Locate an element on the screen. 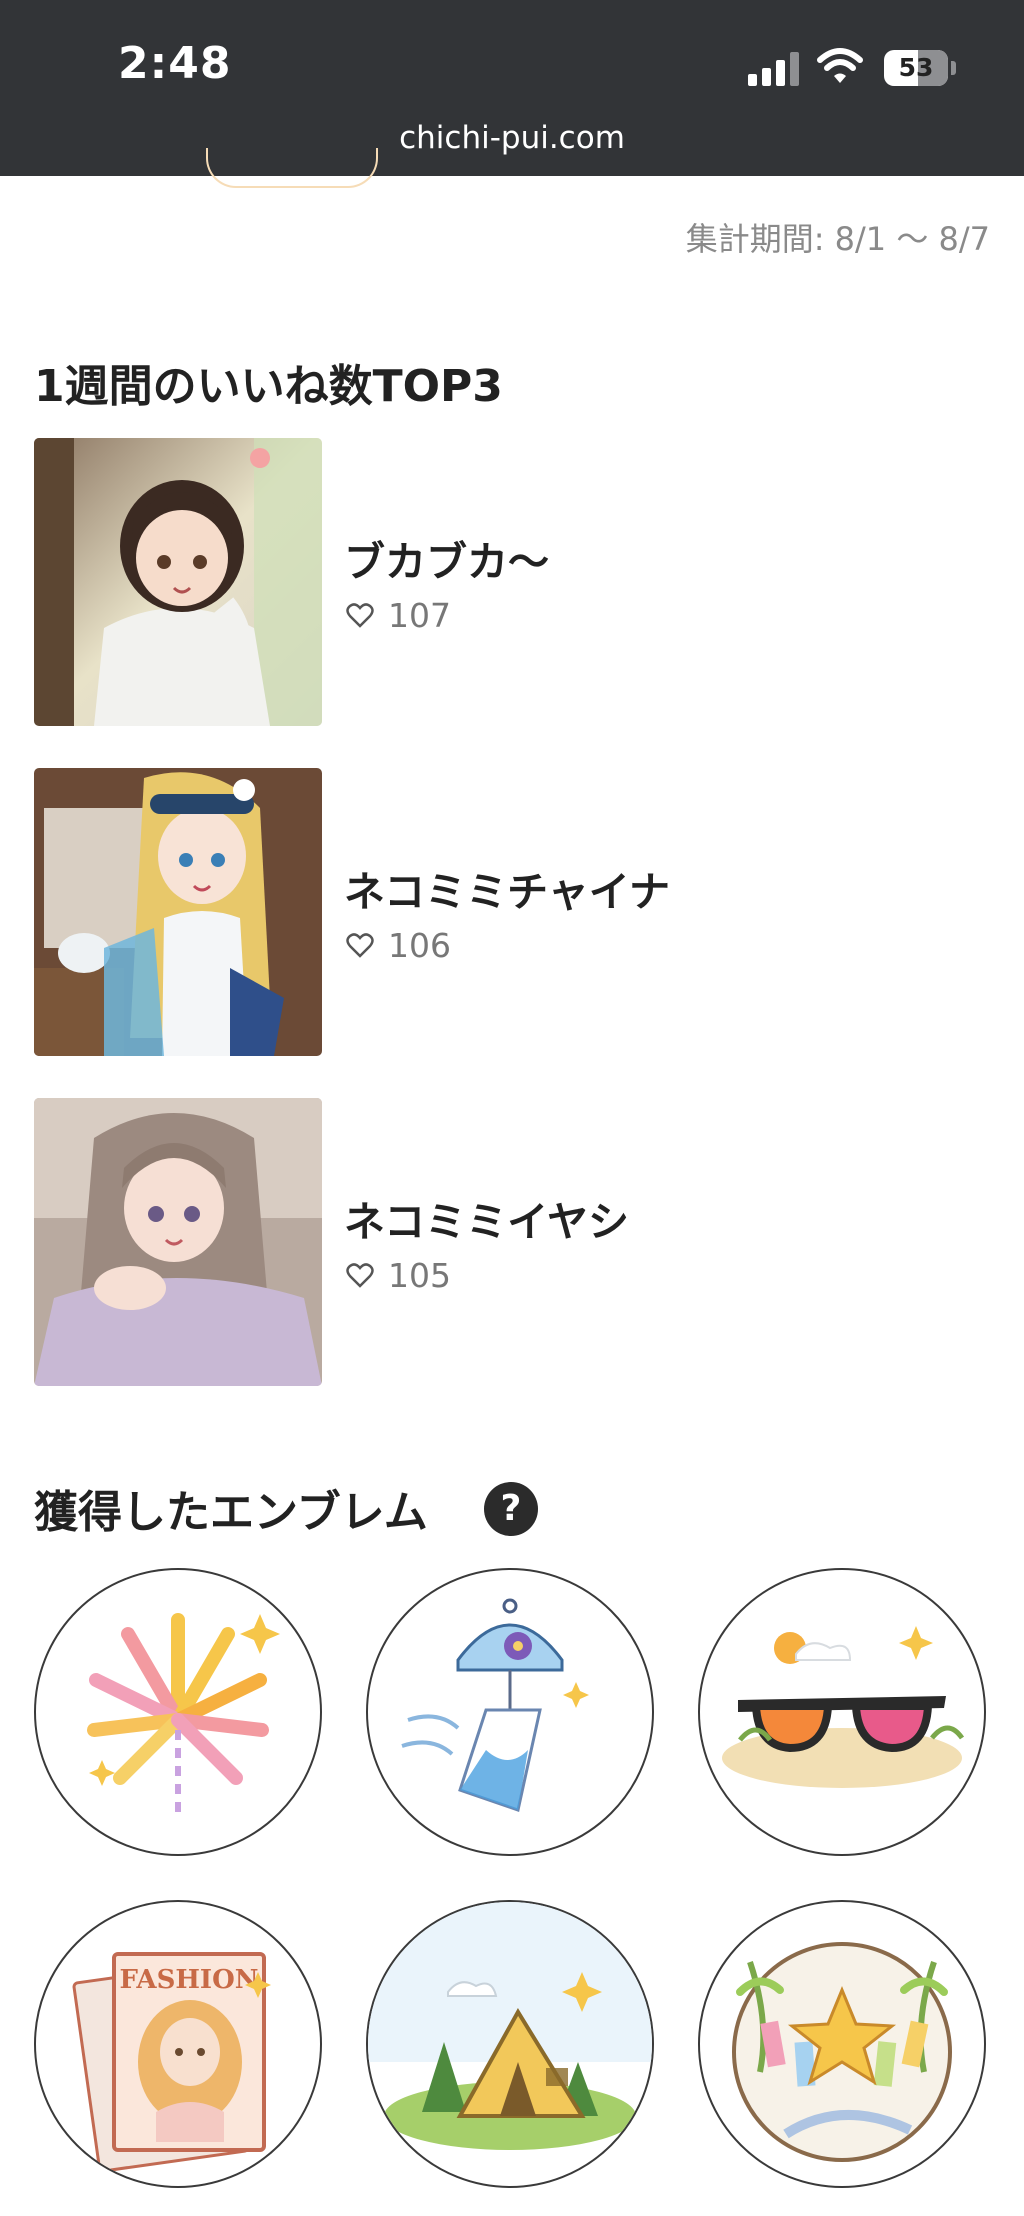 This screenshot has width=1024, height=2216. status-bar: 2:48 53 chichi-pui.com is located at coordinates (512, 88).